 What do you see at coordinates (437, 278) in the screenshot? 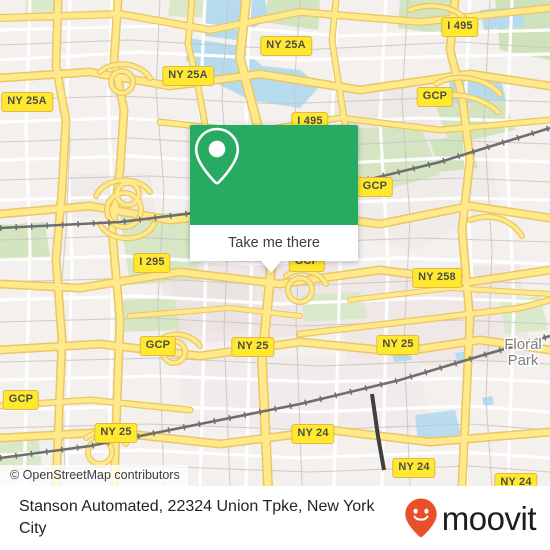
I see `road-shield: NY 258` at bounding box center [437, 278].